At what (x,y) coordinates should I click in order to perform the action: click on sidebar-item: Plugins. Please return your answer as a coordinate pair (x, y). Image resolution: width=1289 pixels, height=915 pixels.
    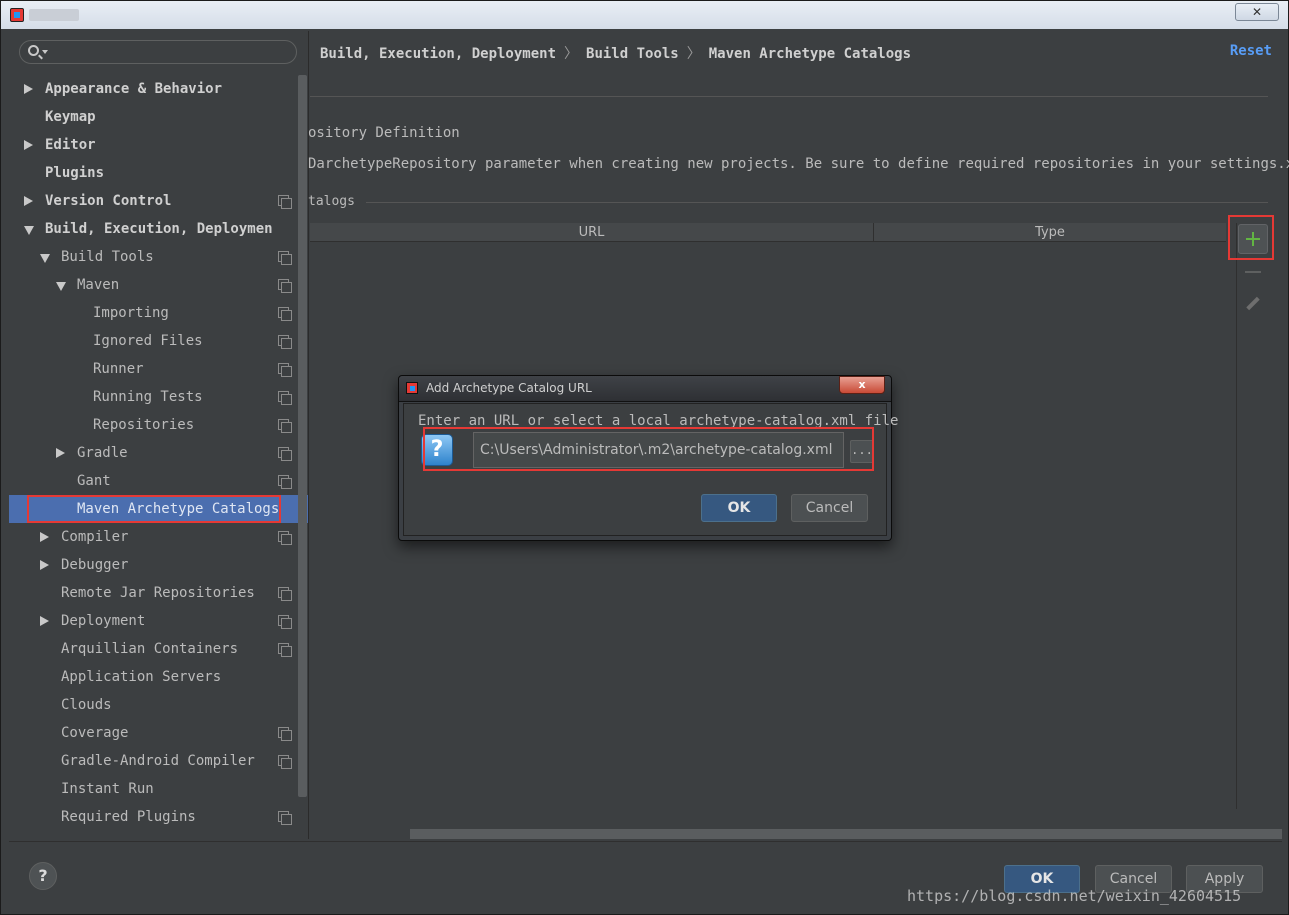
    Looking at the image, I should click on (153, 173).